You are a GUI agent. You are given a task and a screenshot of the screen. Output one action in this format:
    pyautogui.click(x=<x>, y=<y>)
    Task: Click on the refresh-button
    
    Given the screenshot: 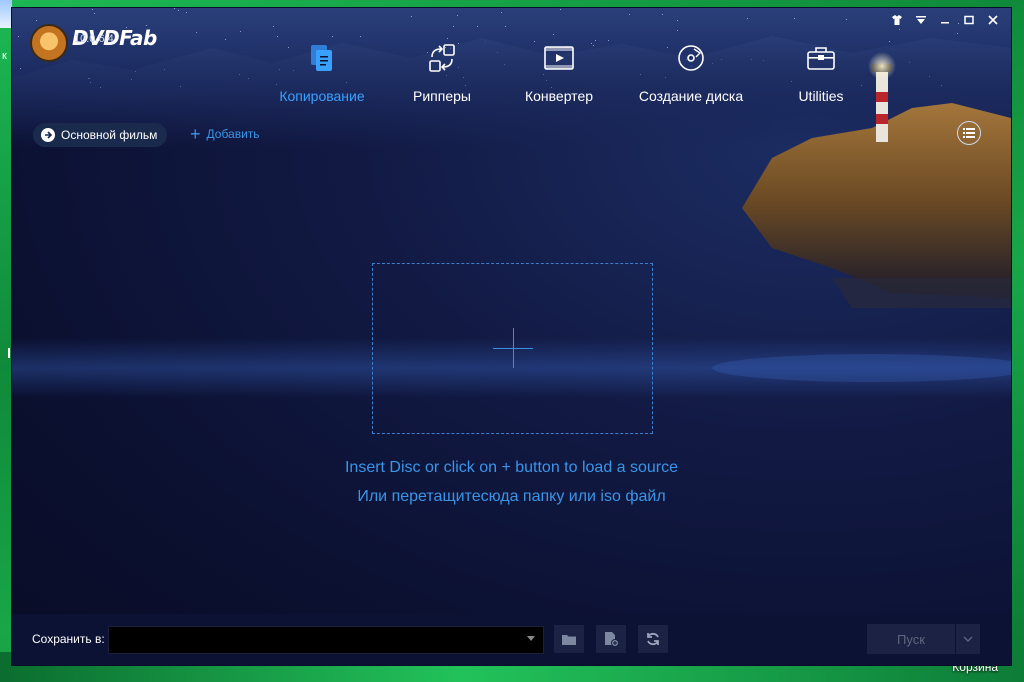 What is the action you would take?
    pyautogui.click(x=653, y=639)
    